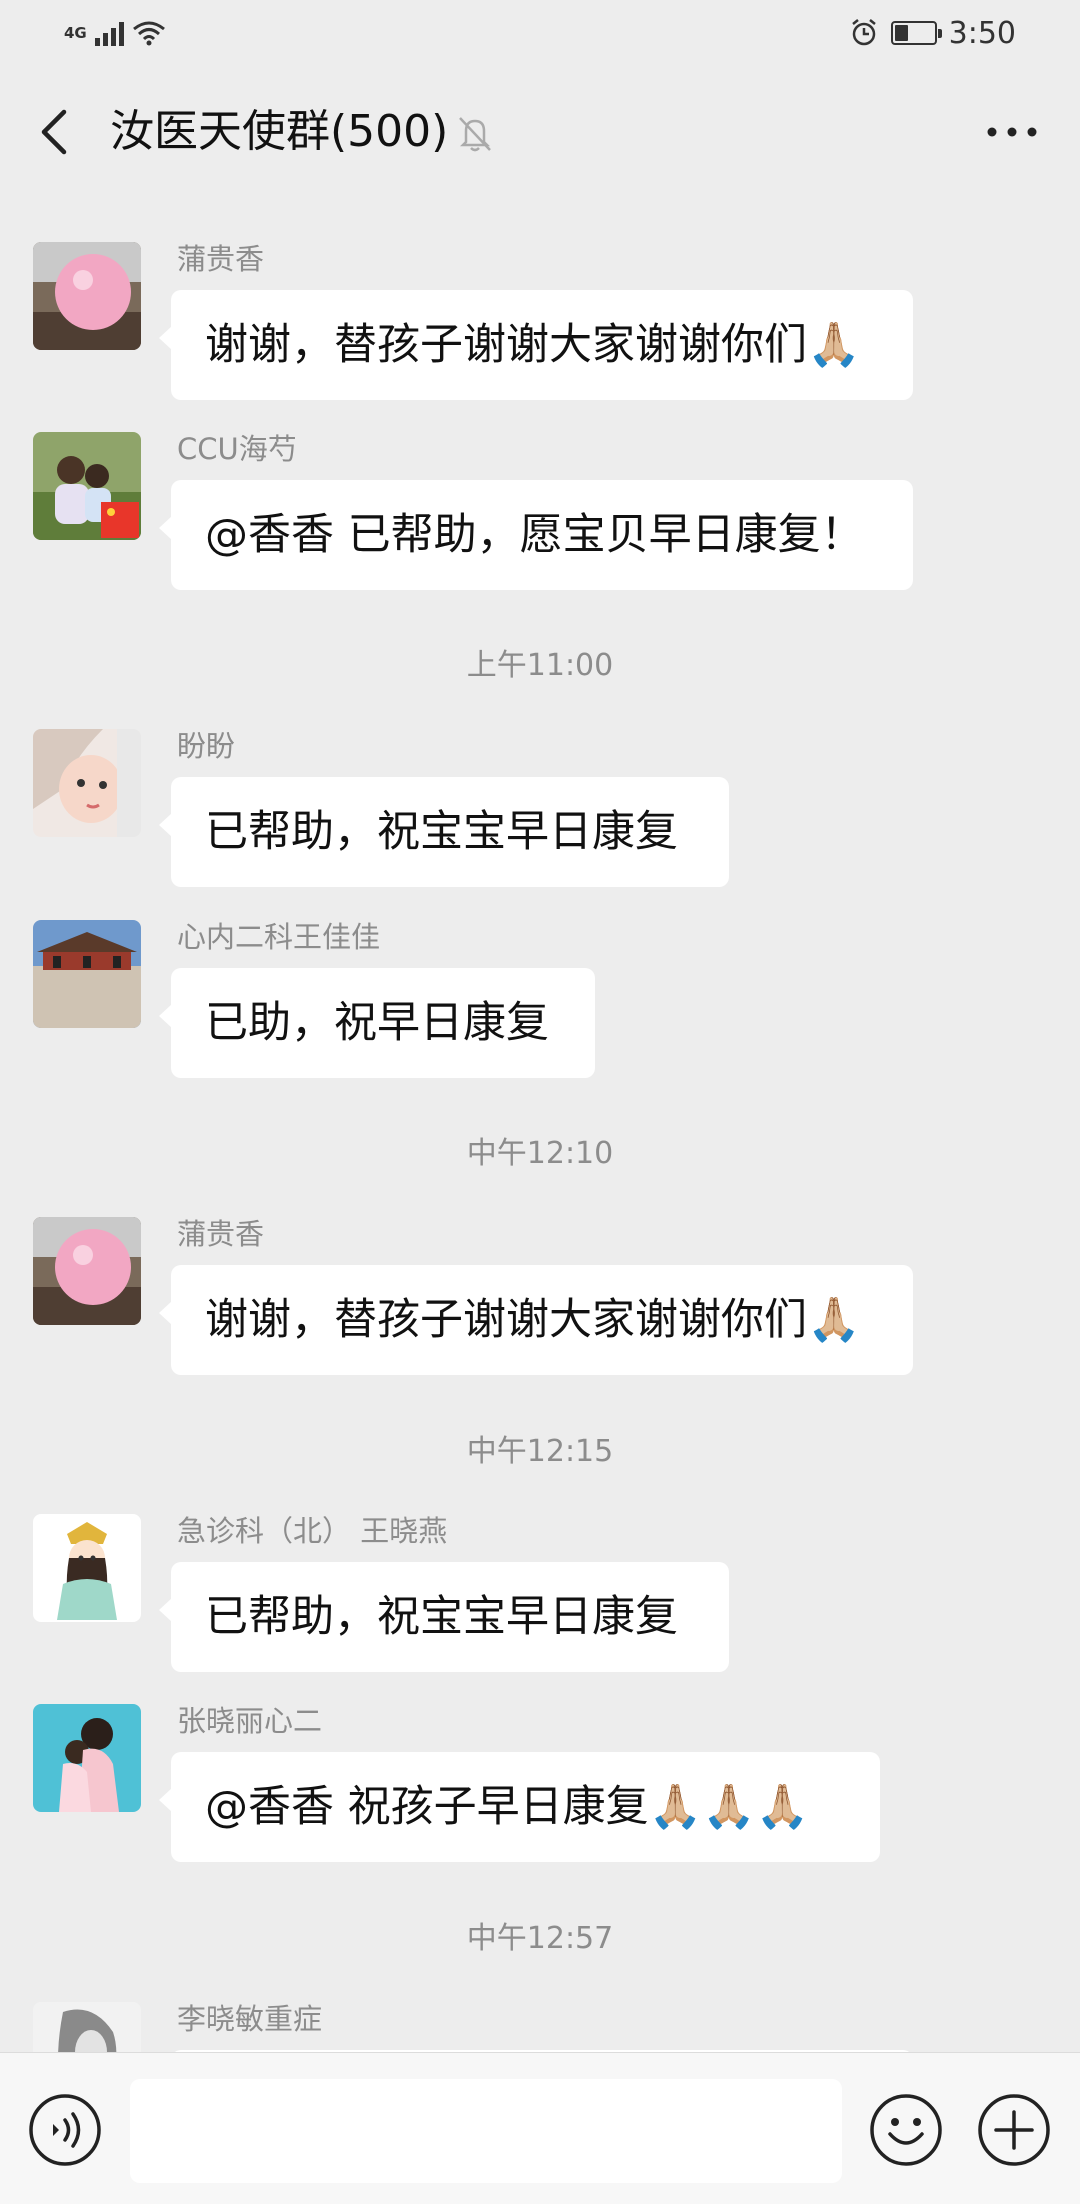 This screenshot has height=2204, width=1080. Describe the element at coordinates (536, 535) in the screenshot. I see `message-bubble: @香香 已帮助，愿宝贝早日康复！` at that location.